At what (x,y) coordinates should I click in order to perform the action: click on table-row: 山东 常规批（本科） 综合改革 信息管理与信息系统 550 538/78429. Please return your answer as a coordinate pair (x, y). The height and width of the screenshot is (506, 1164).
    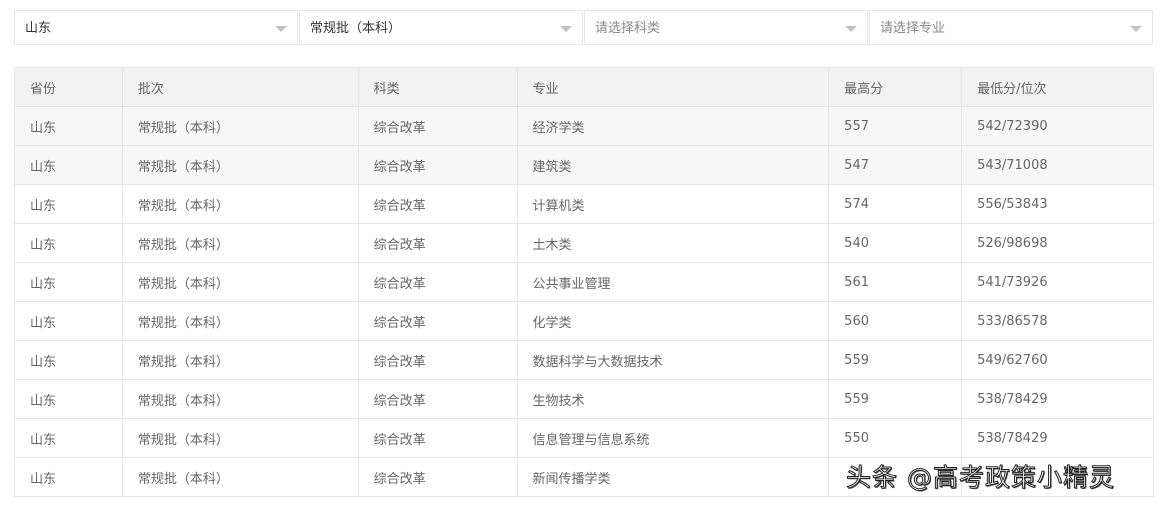
    Looking at the image, I should click on (584, 438).